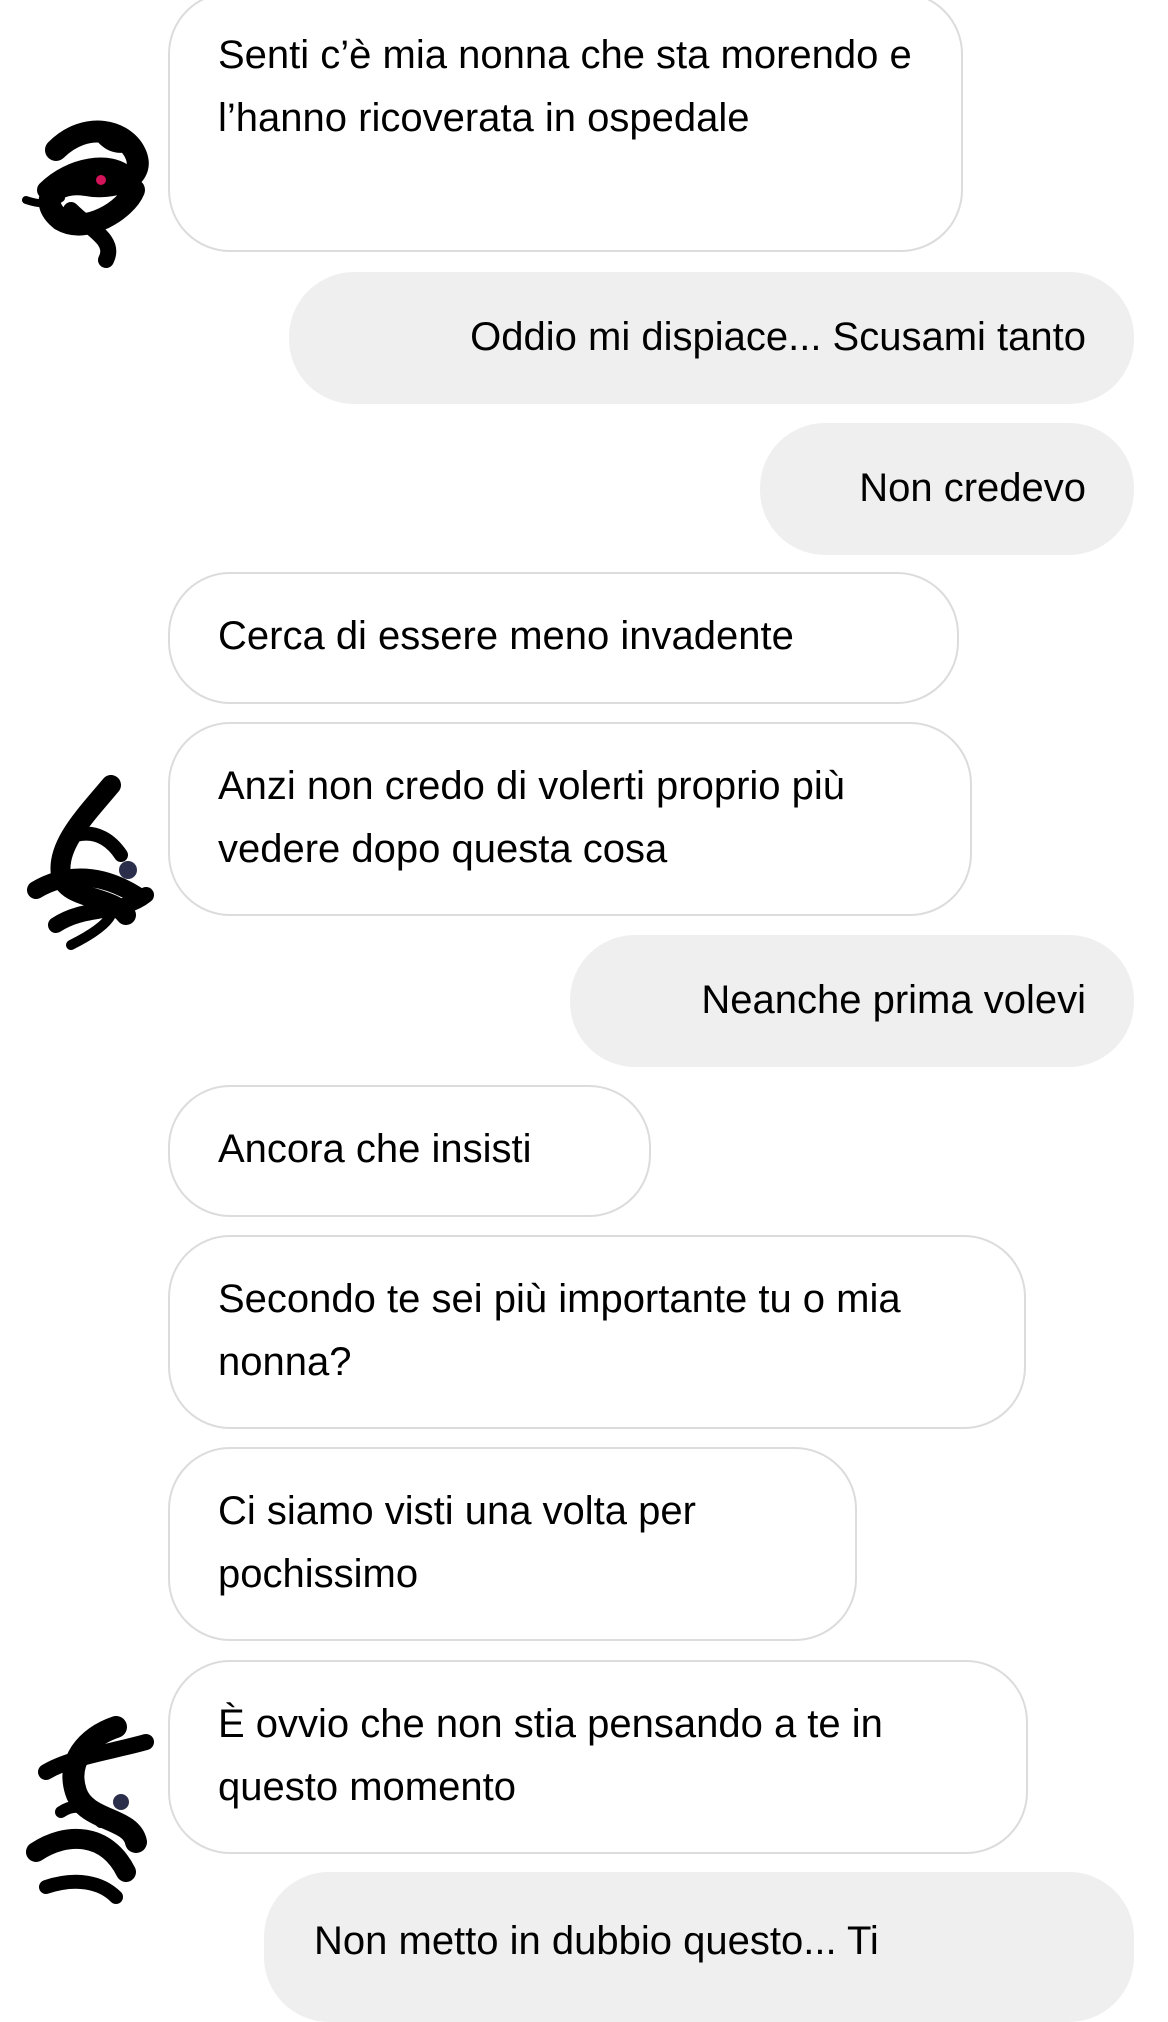 This screenshot has width=1168, height=2022. Describe the element at coordinates (972, 488) in the screenshot. I see `message-text: Non credevo` at that location.